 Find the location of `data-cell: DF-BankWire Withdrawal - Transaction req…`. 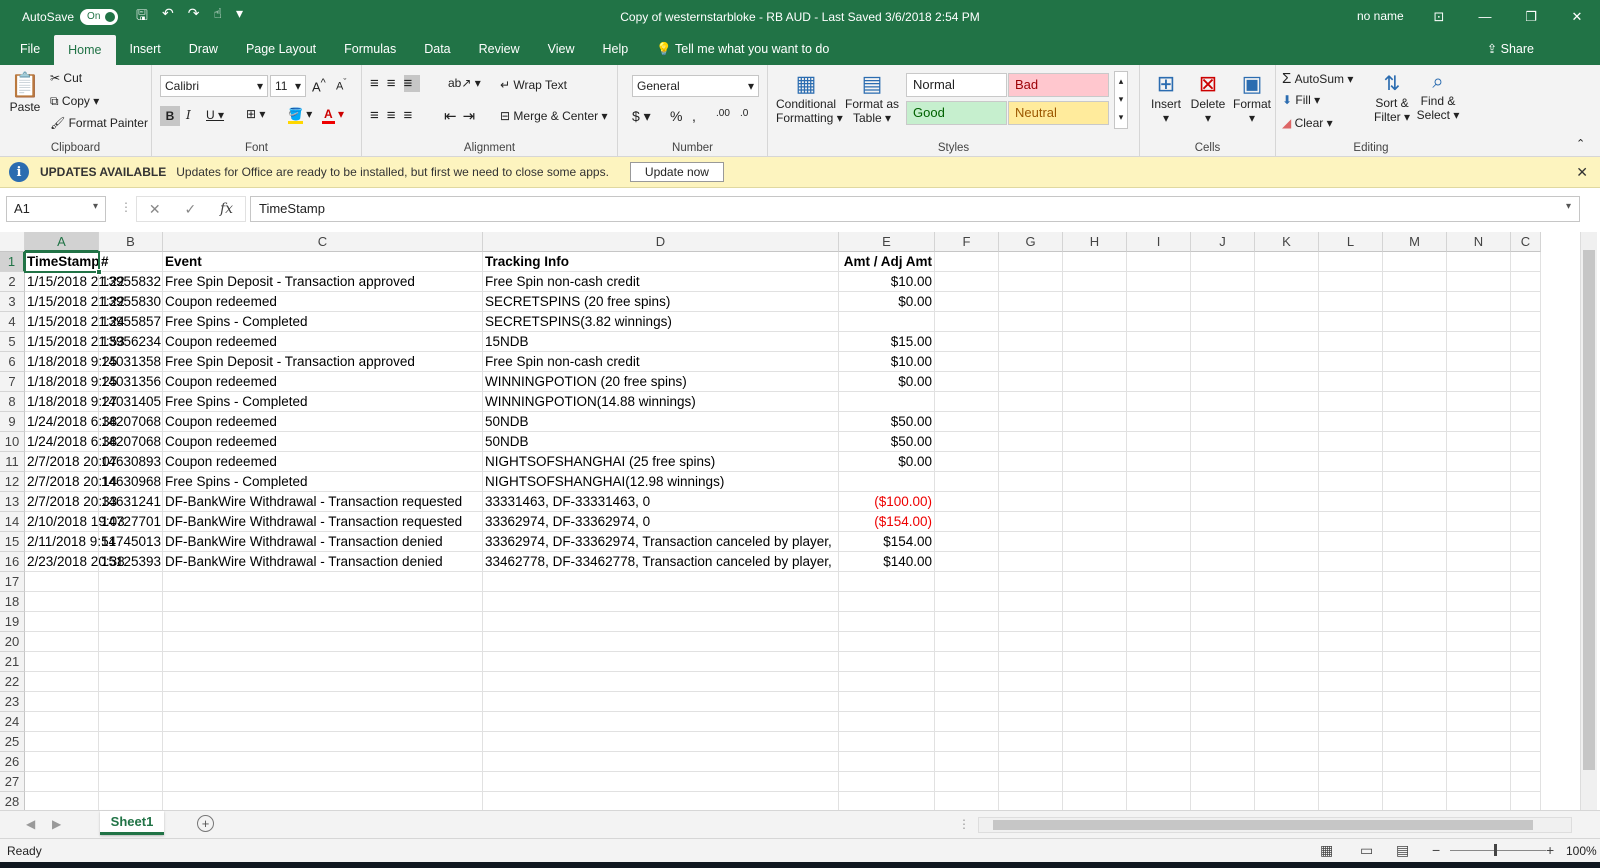

data-cell: DF-BankWire Withdrawal - Transaction req… is located at coordinates (323, 502).